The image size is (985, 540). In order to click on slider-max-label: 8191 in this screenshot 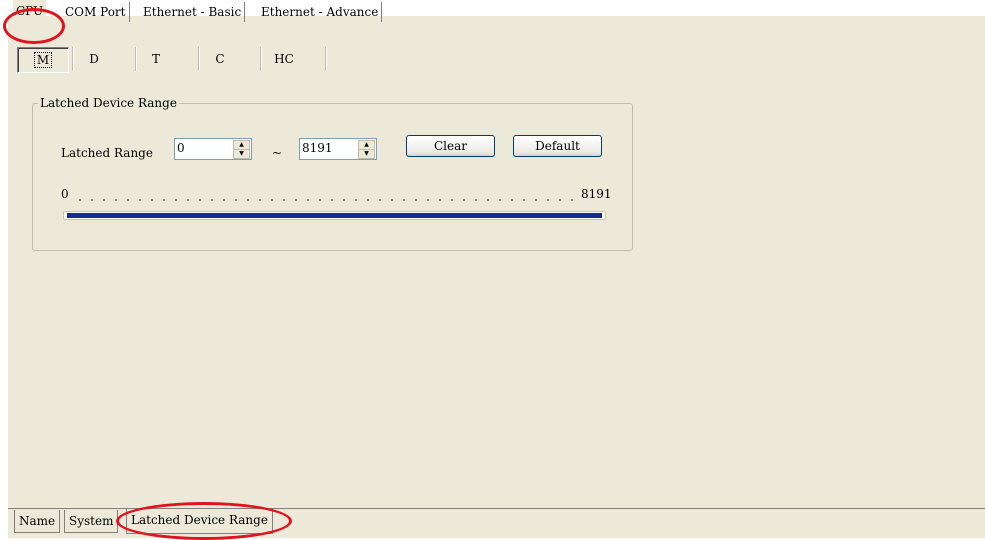, I will do `click(596, 194)`.